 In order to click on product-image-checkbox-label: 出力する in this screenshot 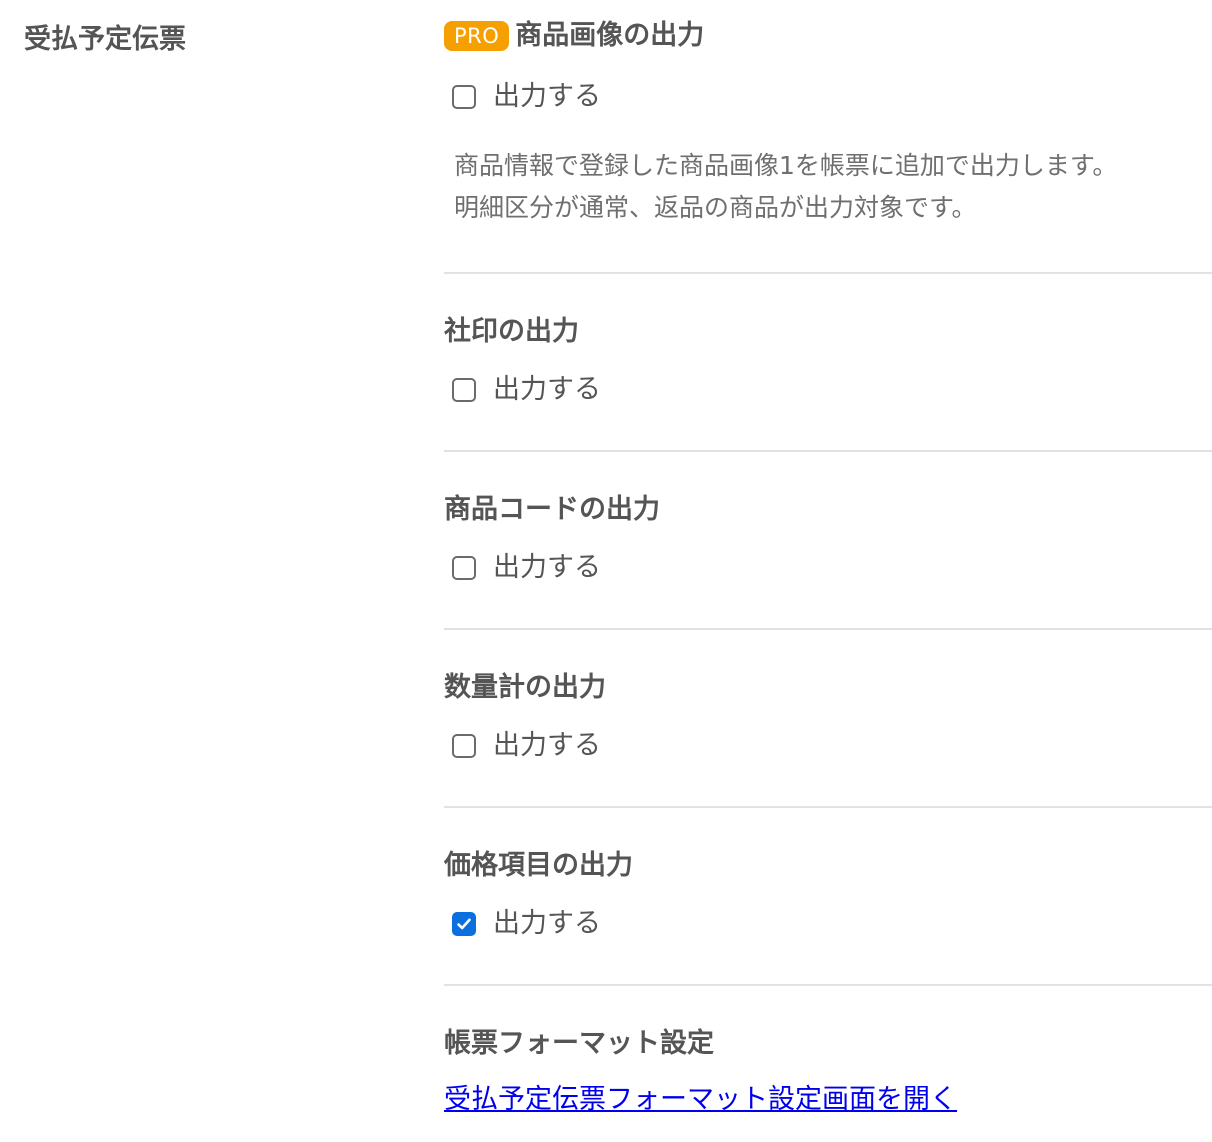, I will do `click(547, 97)`.